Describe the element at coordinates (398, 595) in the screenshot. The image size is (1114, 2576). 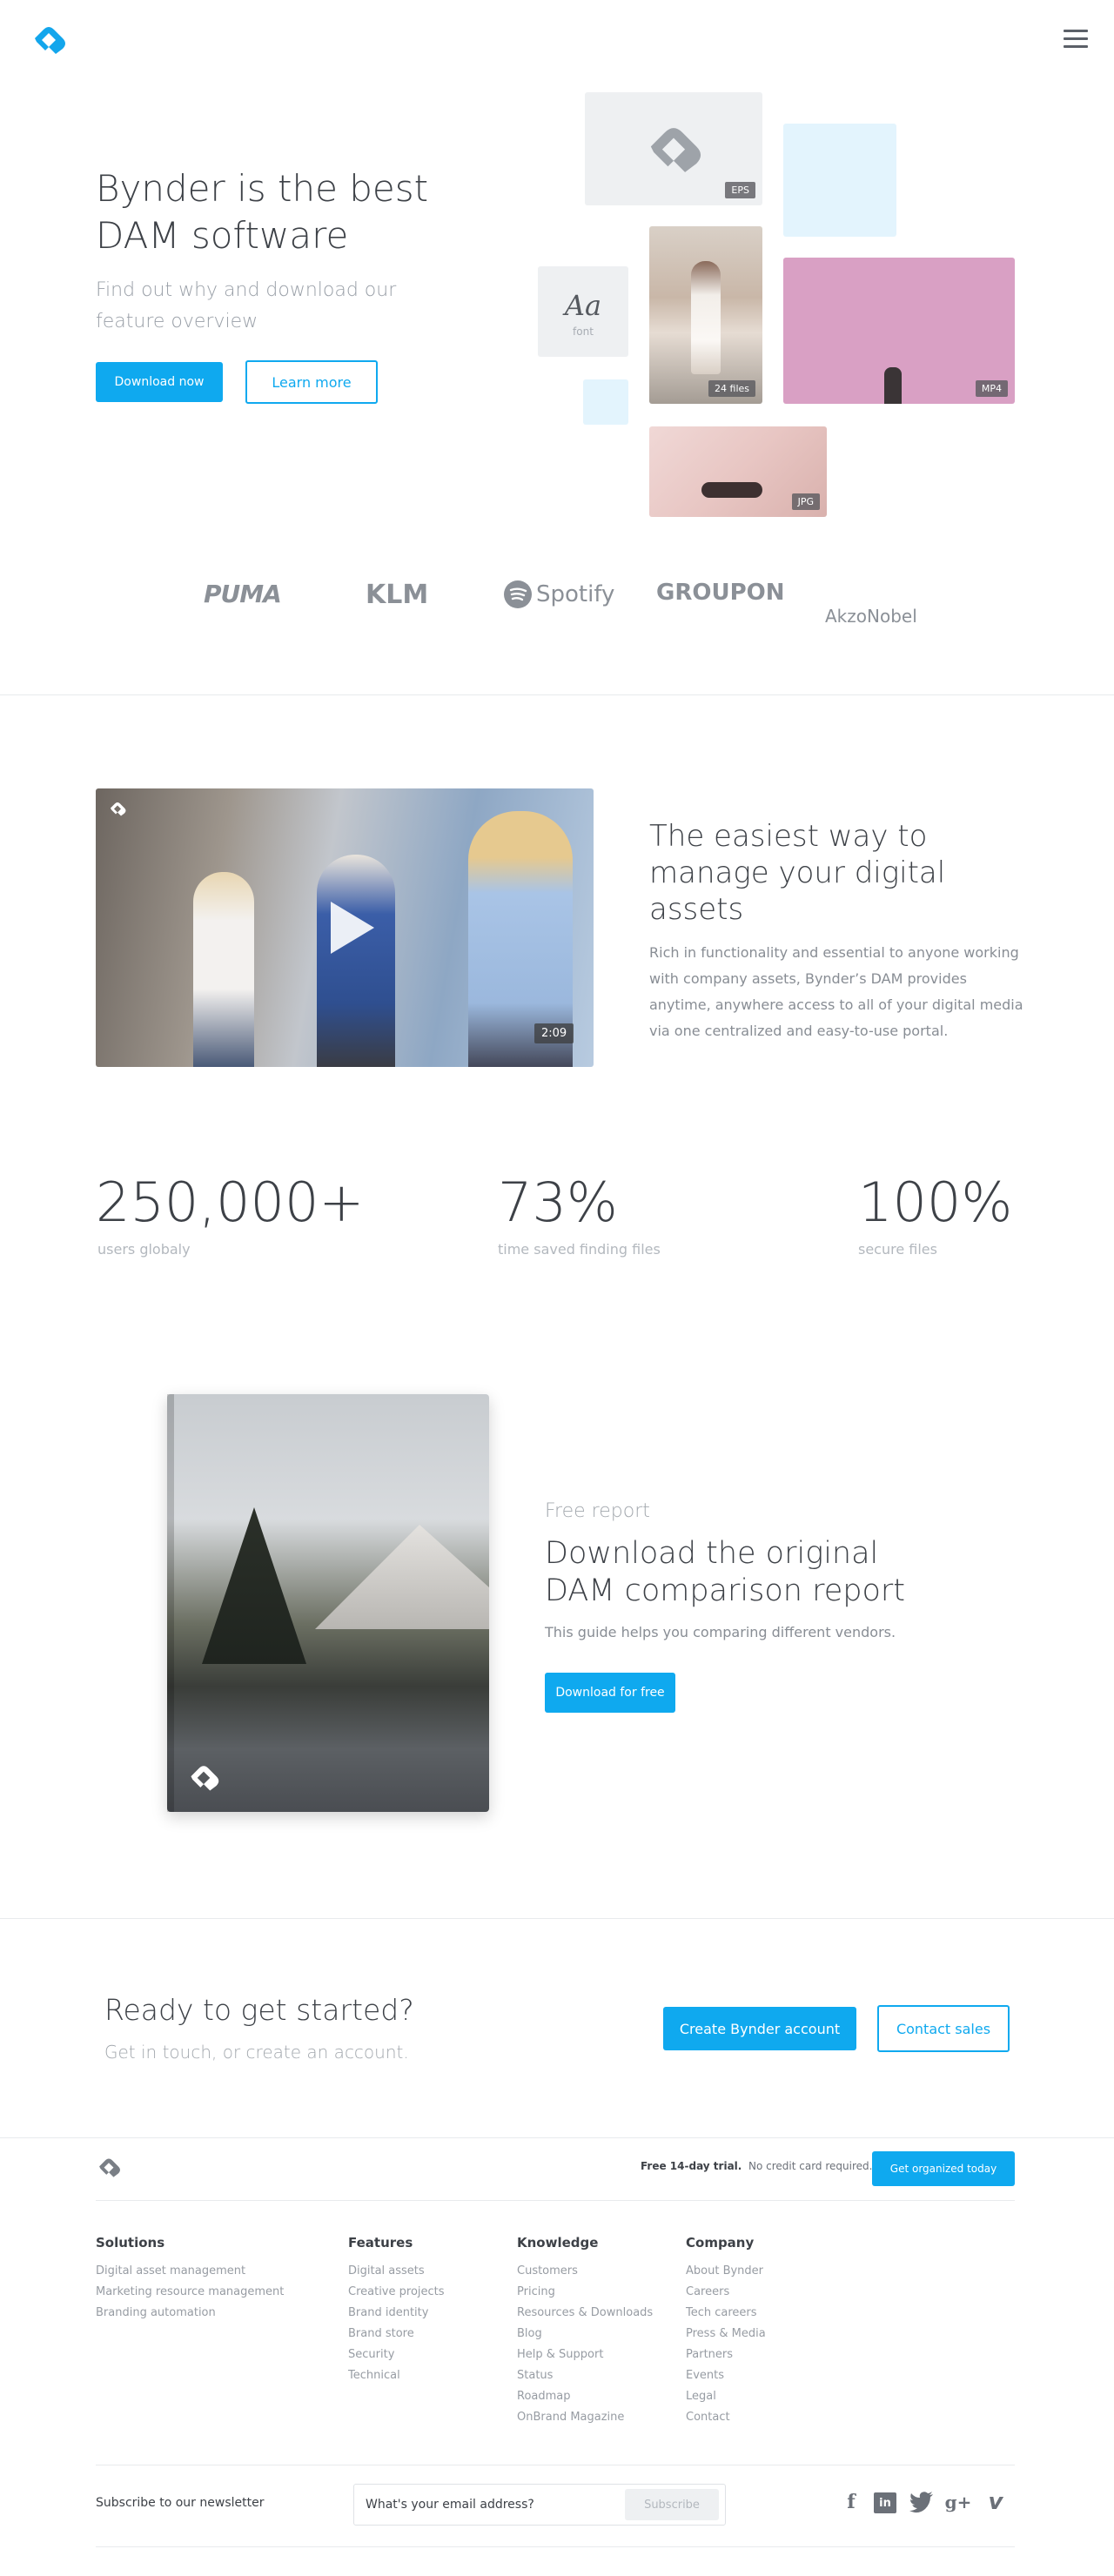
I see `klm-logo: KLM` at that location.